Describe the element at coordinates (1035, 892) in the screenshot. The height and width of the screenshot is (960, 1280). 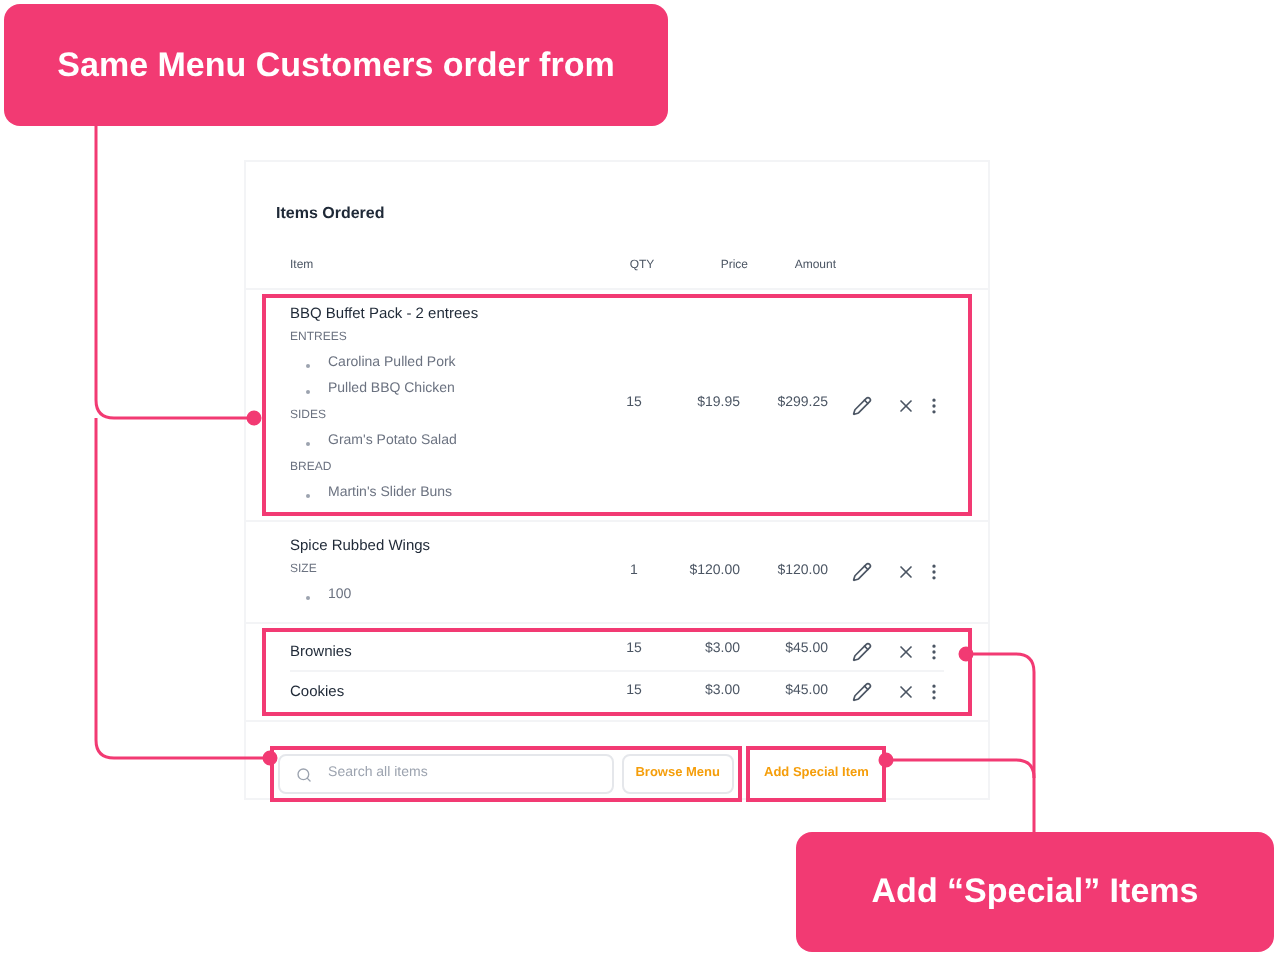
I see `callout-text: Add “Special” Items` at that location.